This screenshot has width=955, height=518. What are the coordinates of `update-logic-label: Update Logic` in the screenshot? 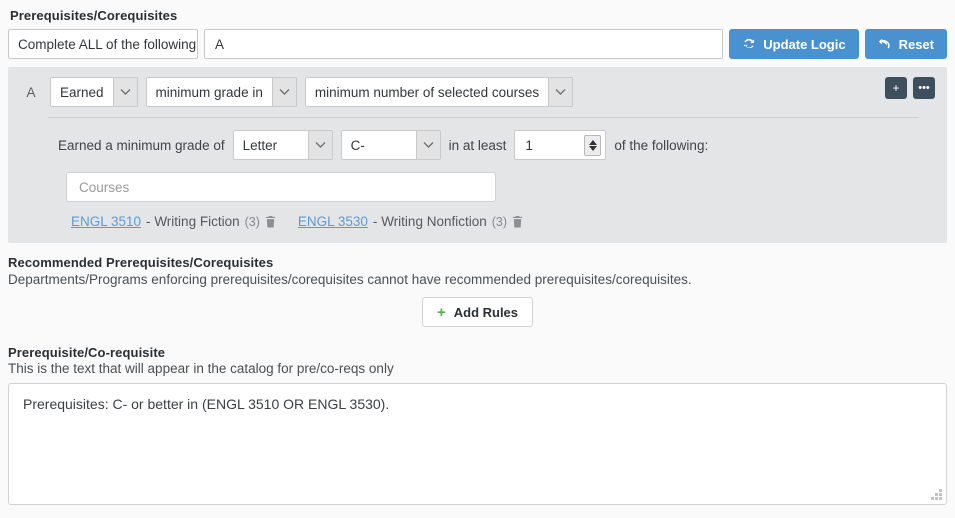 It's located at (804, 44).